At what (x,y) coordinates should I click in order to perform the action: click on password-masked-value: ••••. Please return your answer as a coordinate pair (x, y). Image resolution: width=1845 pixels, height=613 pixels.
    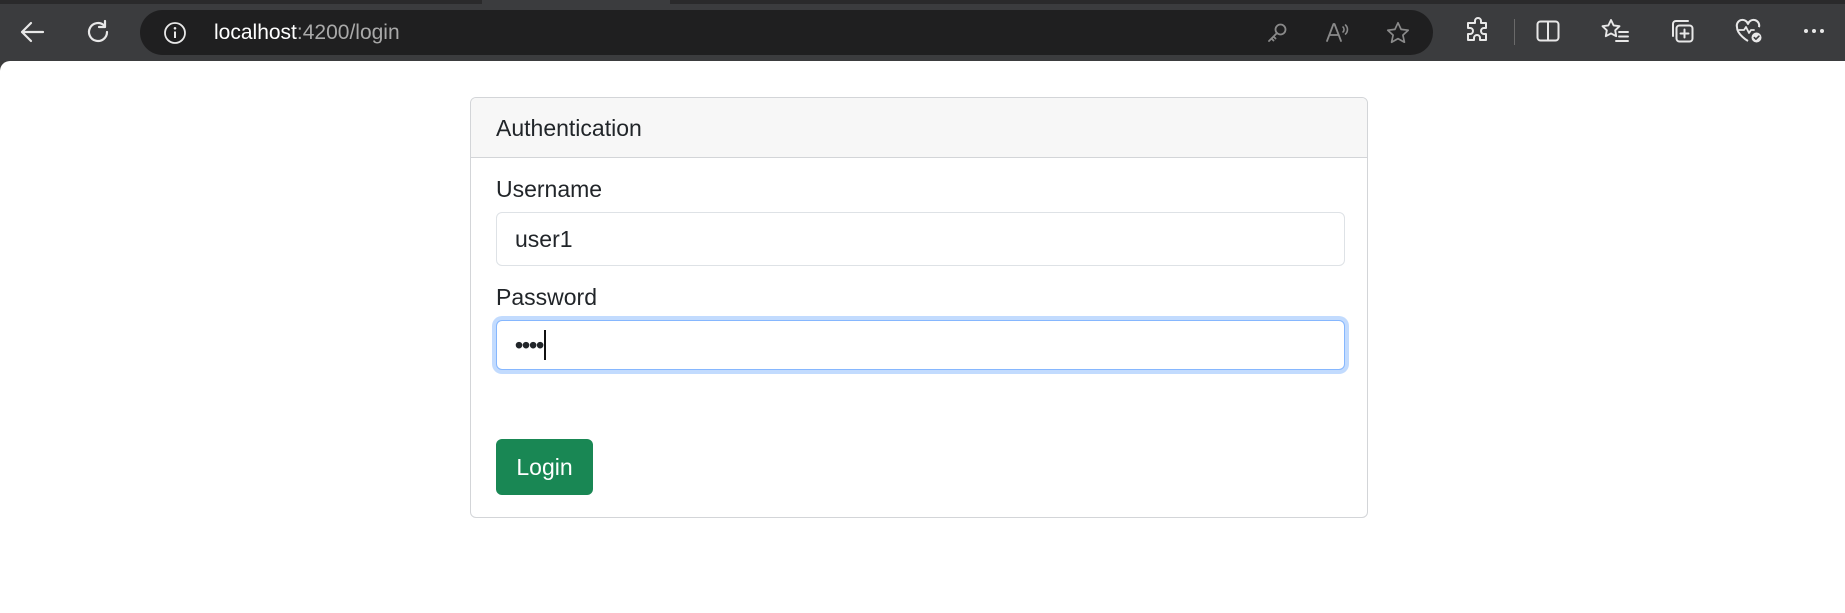
    Looking at the image, I should click on (529, 345).